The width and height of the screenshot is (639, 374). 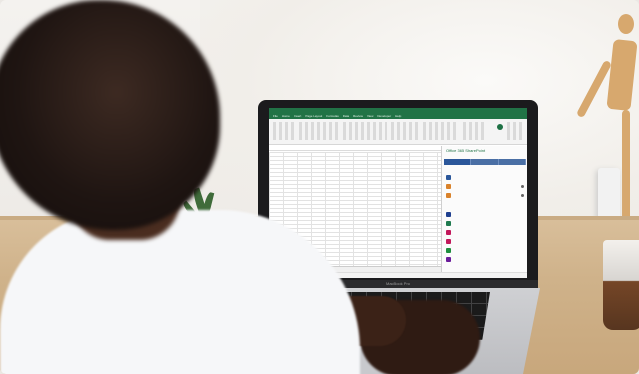 What do you see at coordinates (621, 285) in the screenshot?
I see `coffee-mug` at bounding box center [621, 285].